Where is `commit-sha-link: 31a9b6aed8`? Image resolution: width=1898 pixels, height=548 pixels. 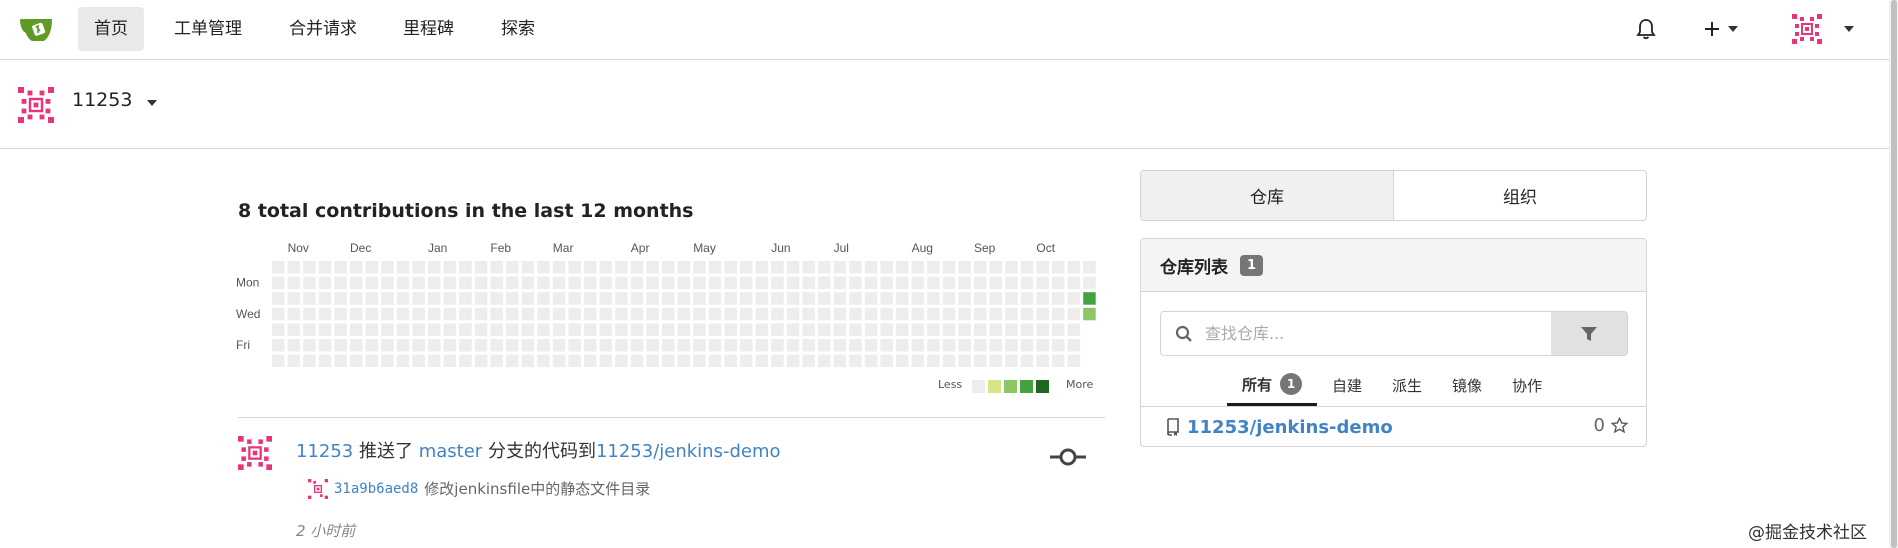
commit-sha-link: 31a9b6aed8 is located at coordinates (376, 489).